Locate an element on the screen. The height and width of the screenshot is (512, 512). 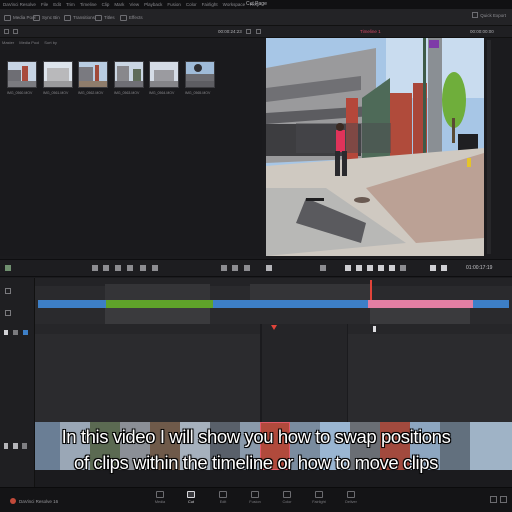
menu-trim: Trim is located at coordinates (70, 4).